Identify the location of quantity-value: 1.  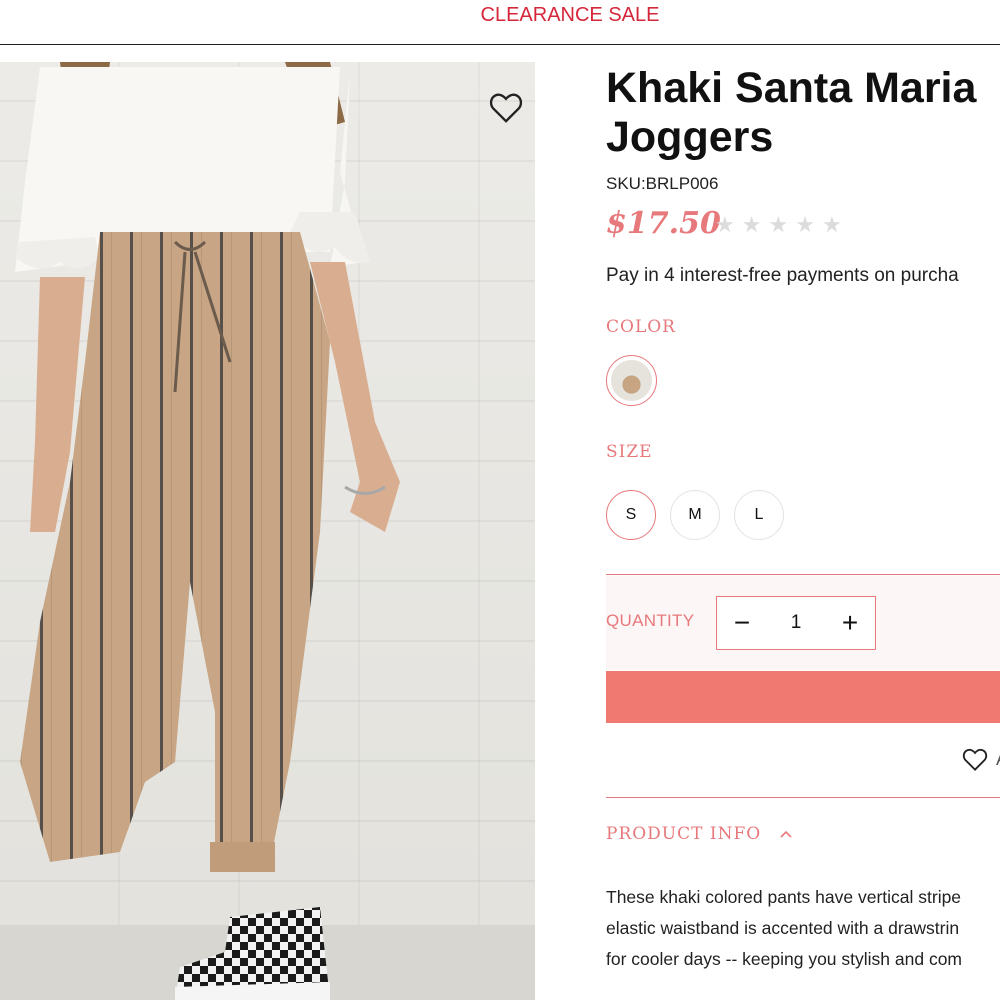
(796, 623).